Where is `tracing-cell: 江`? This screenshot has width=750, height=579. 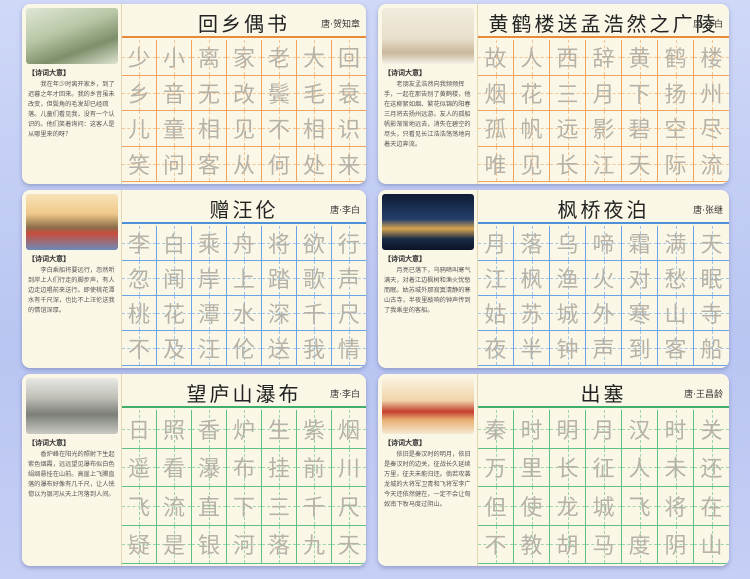 tracing-cell: 江 is located at coordinates (496, 278).